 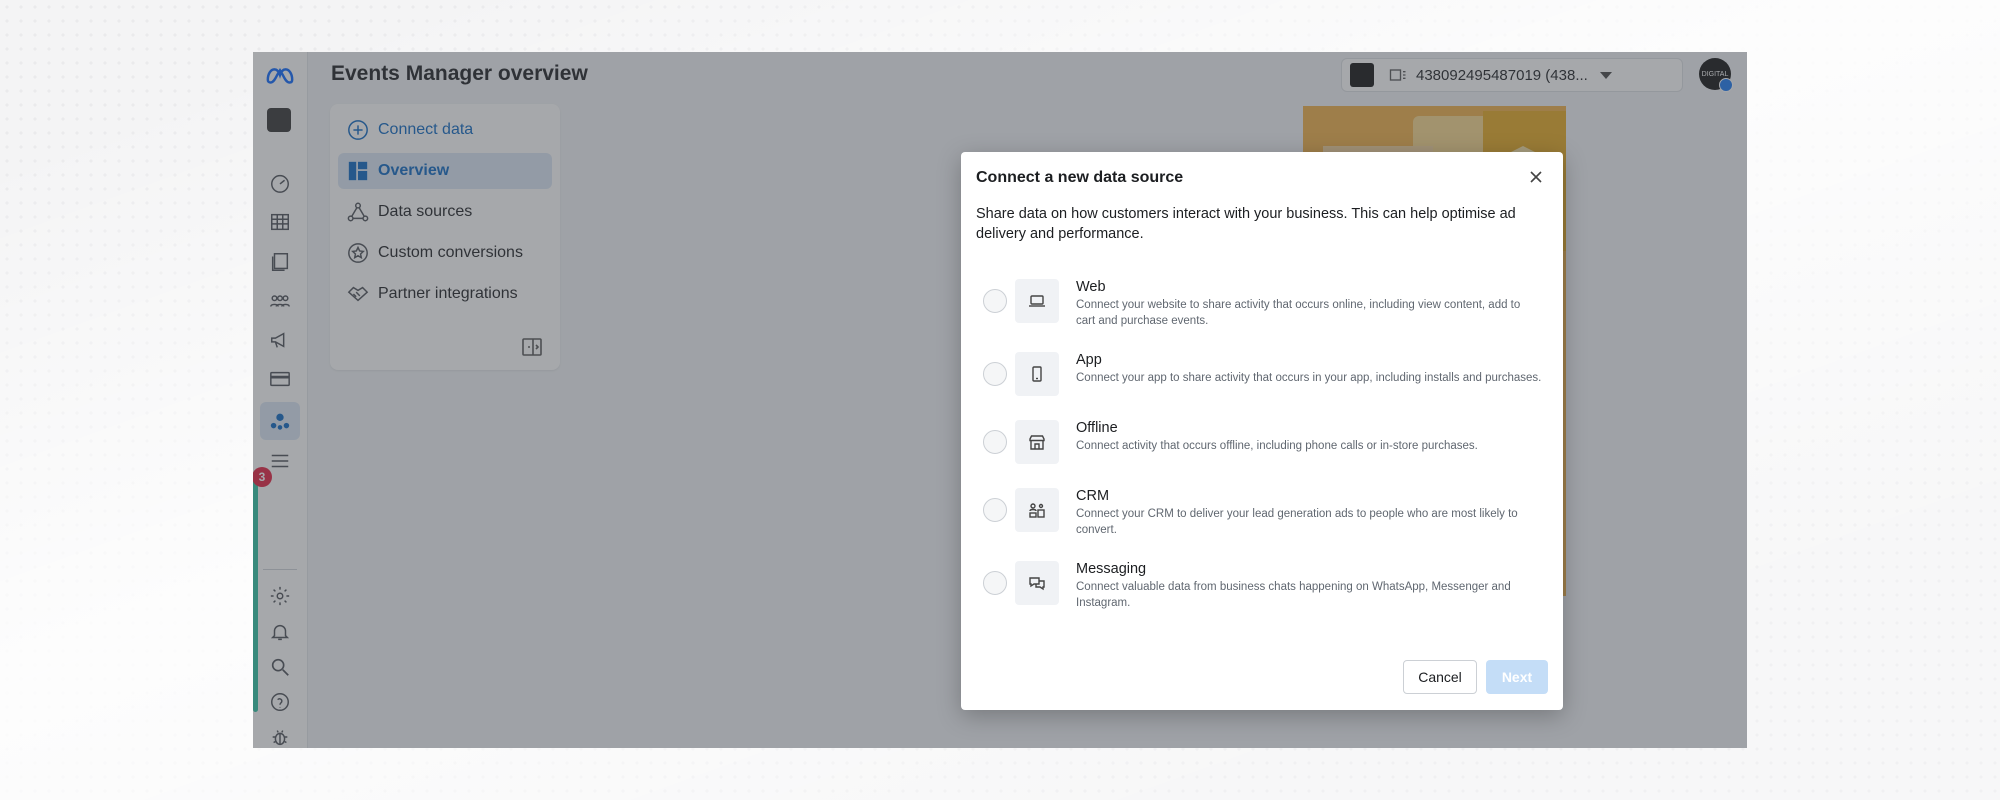 What do you see at coordinates (1037, 301) in the screenshot?
I see `laptop-icon` at bounding box center [1037, 301].